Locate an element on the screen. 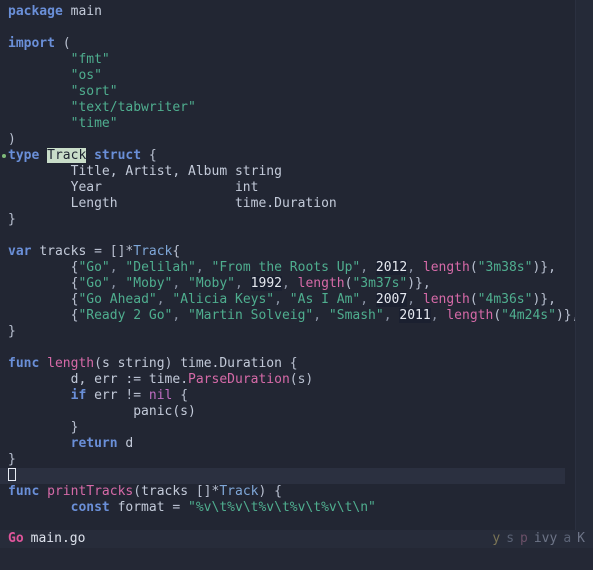  command-line is located at coordinates (296, 559).